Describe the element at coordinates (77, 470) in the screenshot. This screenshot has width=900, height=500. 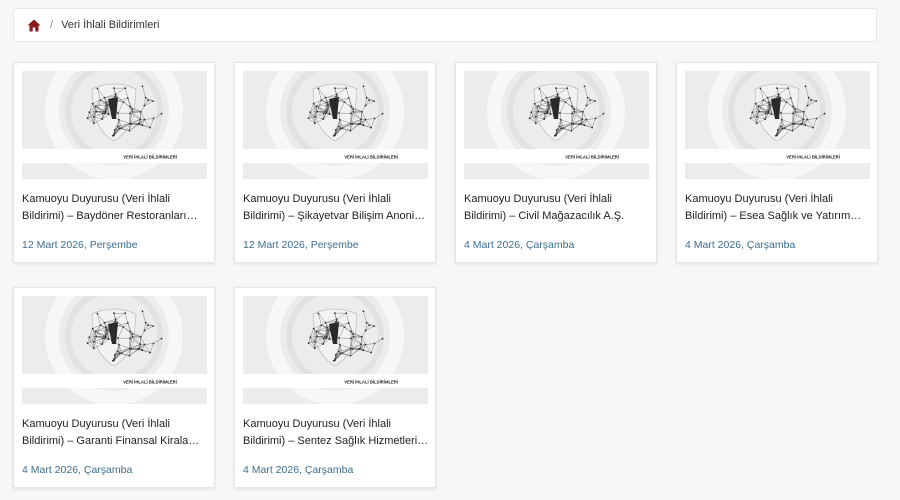
I see `card-date: 4 Mart 2026, Çarşamba` at that location.